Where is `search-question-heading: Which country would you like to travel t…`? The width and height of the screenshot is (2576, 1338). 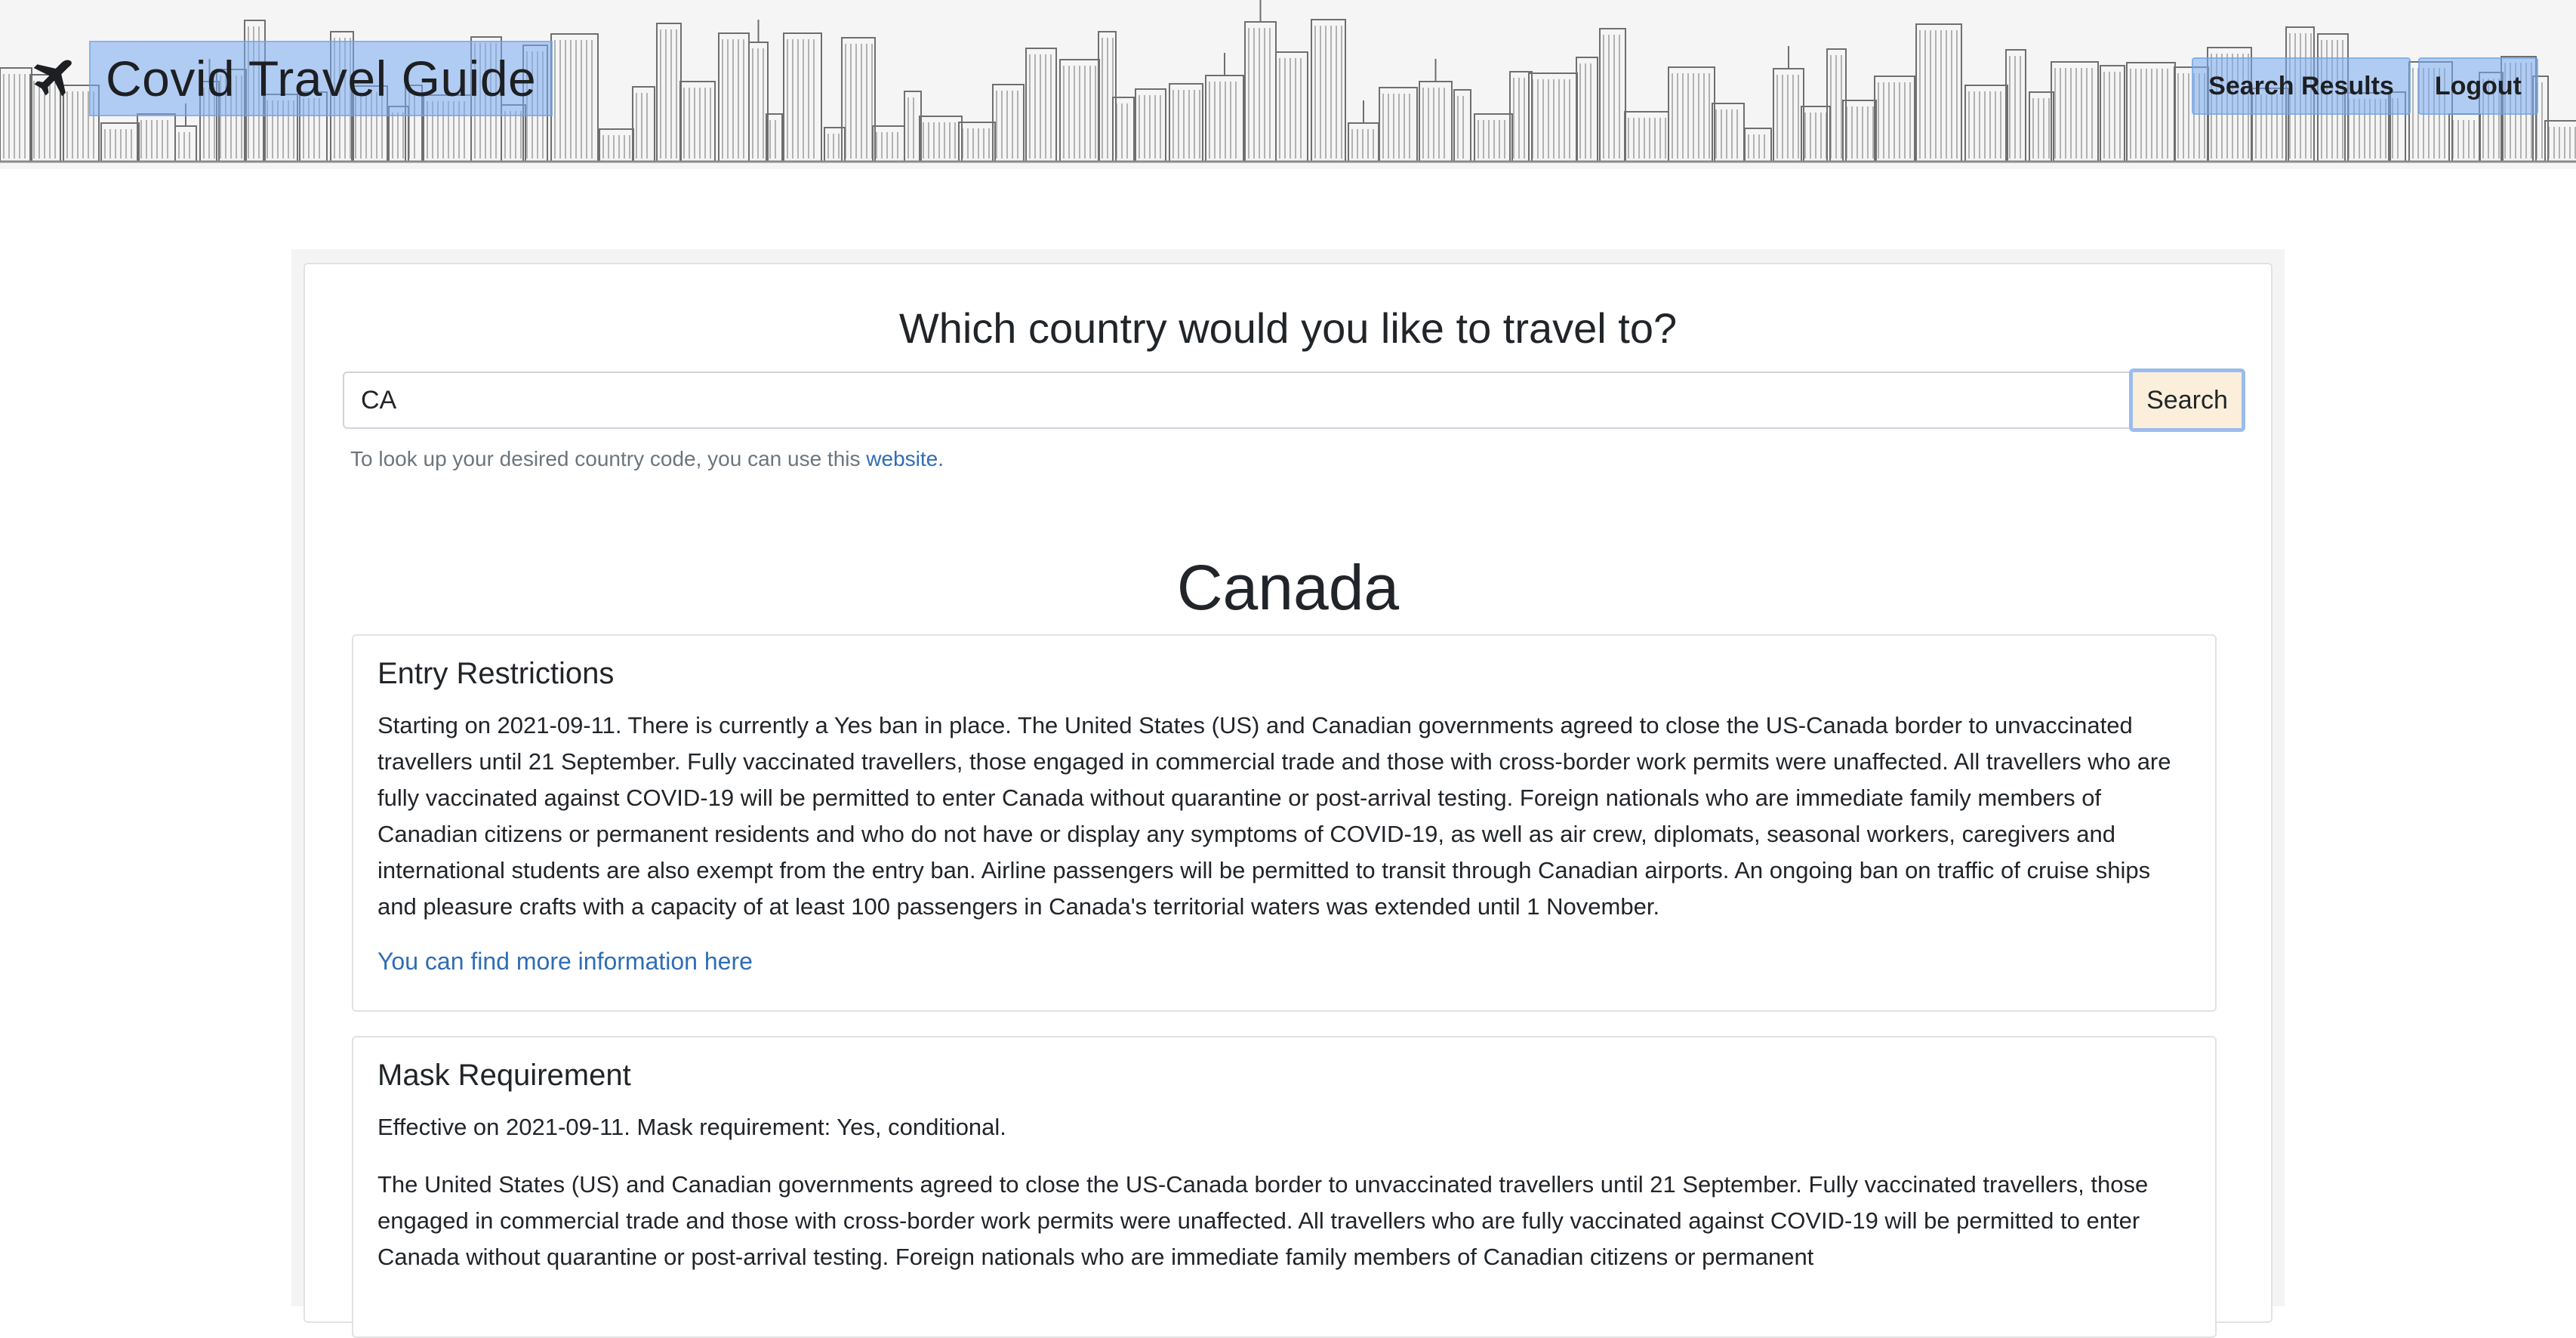
search-question-heading: Which country would you like to travel t… is located at coordinates (1288, 328).